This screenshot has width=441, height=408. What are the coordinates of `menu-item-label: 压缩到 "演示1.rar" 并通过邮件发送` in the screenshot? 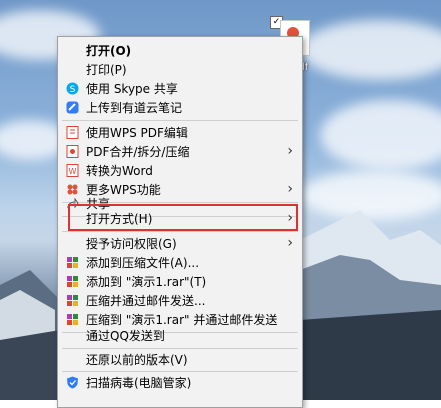 It's located at (182, 320).